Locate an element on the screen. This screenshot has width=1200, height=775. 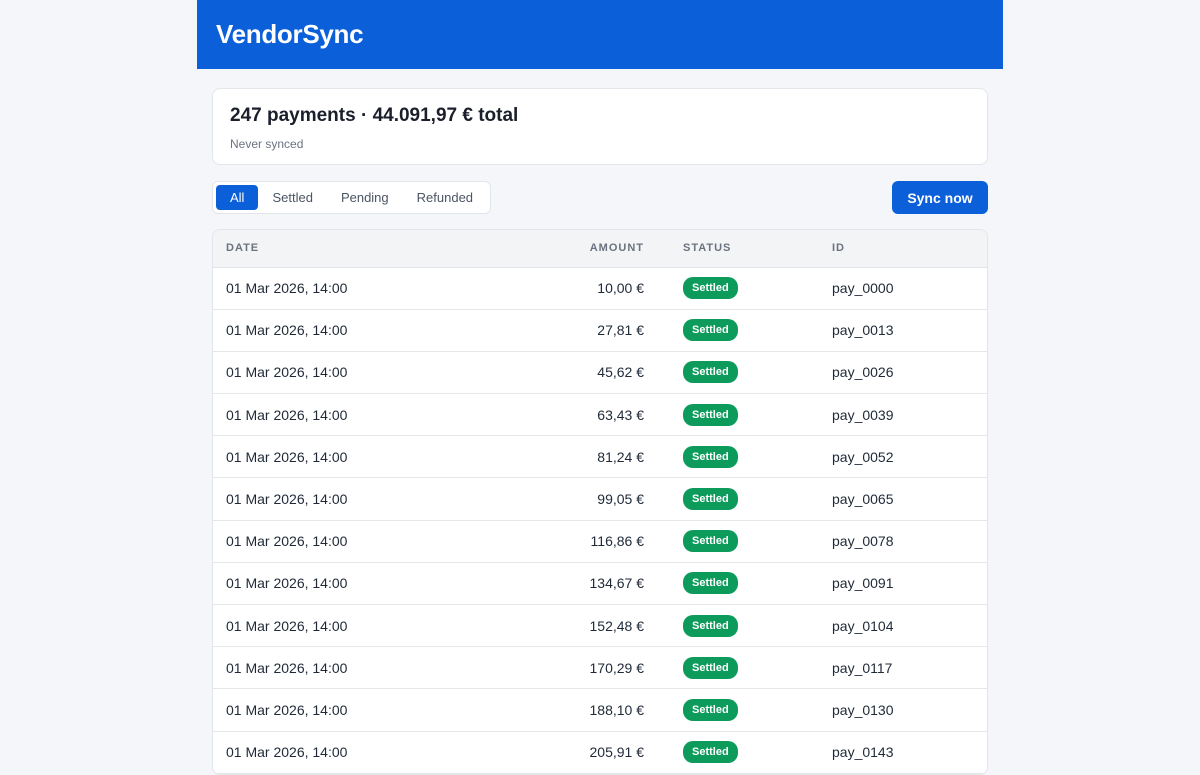
column-header-status: STATUS is located at coordinates (738, 249).